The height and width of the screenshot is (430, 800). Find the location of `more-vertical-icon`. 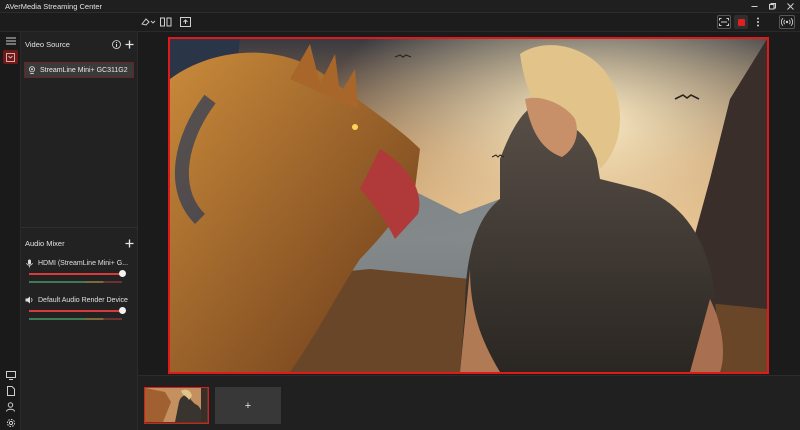

more-vertical-icon is located at coordinates (758, 22).